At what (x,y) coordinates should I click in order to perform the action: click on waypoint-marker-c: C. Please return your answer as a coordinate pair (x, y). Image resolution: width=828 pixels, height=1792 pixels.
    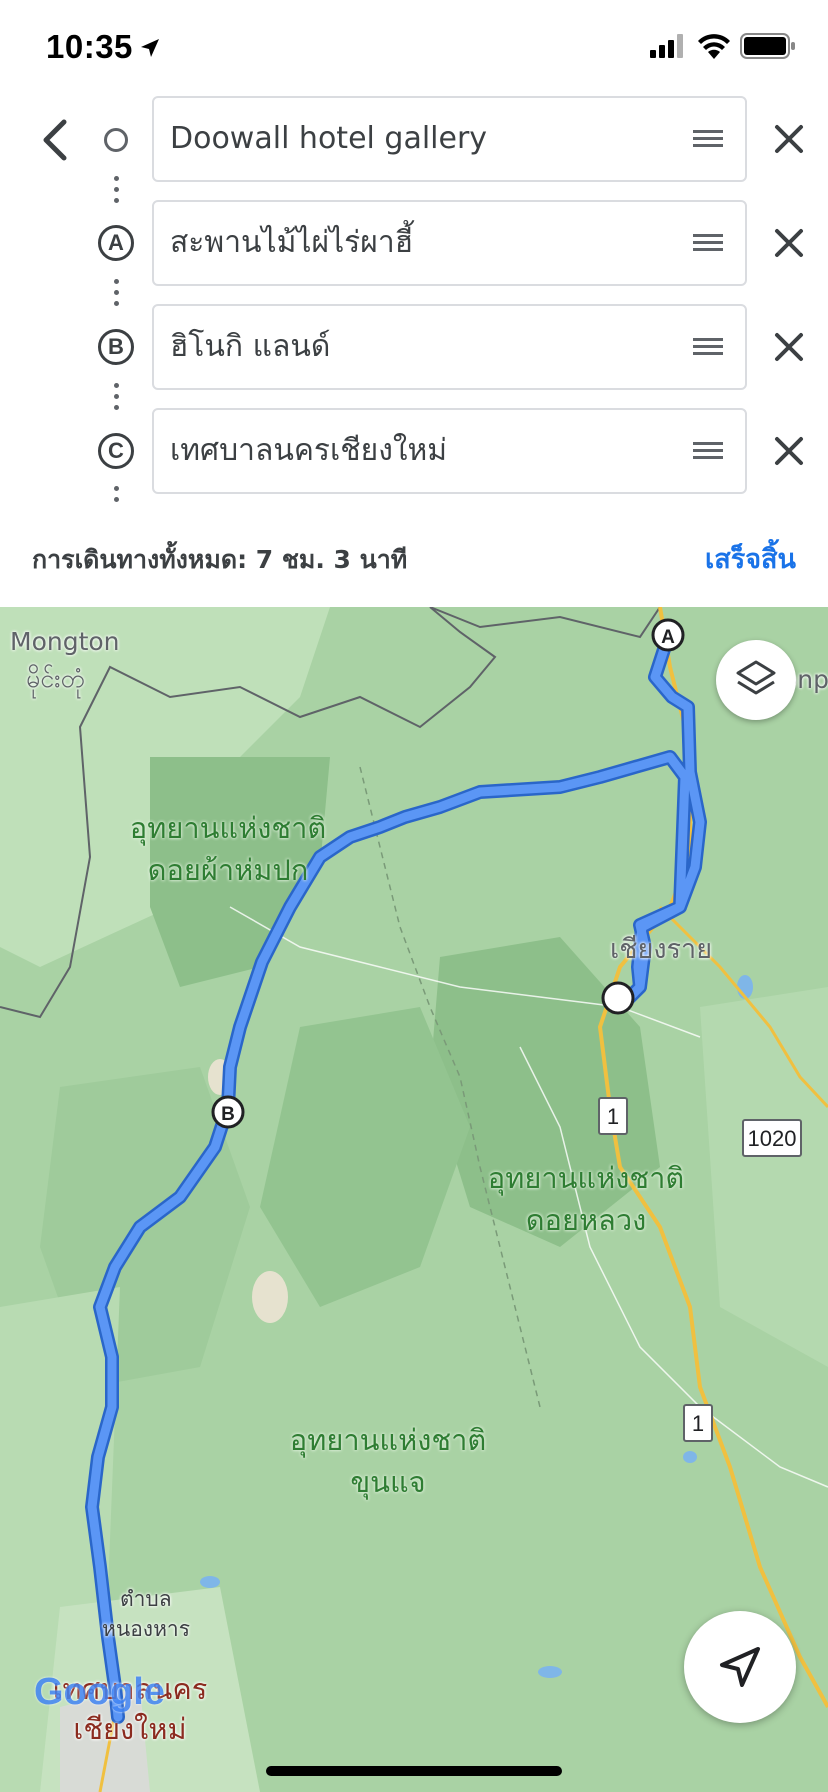
    Looking at the image, I should click on (116, 451).